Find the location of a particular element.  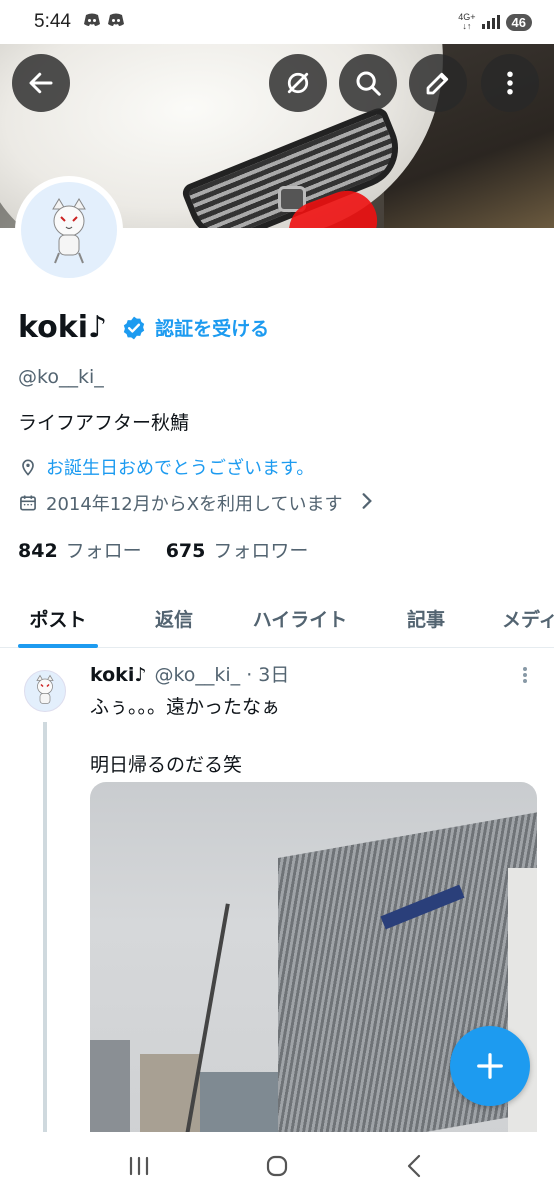

post-text-line2: 明日帰るのだる笑 is located at coordinates (166, 765).